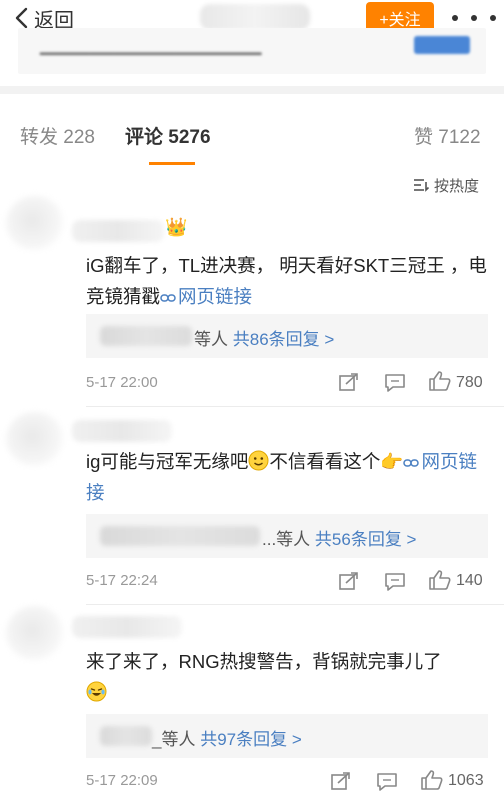  I want to click on tab-comment: 评论 5276, so click(168, 135).